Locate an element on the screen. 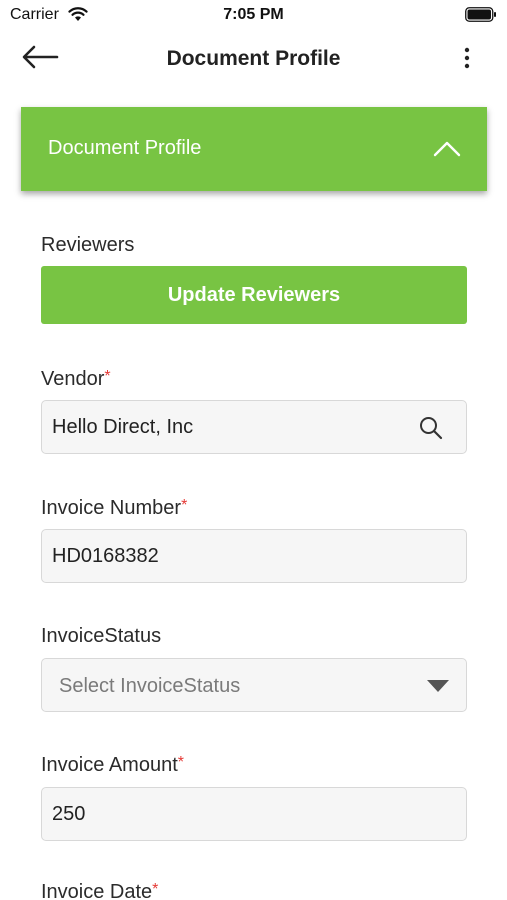 The width and height of the screenshot is (507, 900). document-profile-section-header: Document Profile is located at coordinates (254, 149).